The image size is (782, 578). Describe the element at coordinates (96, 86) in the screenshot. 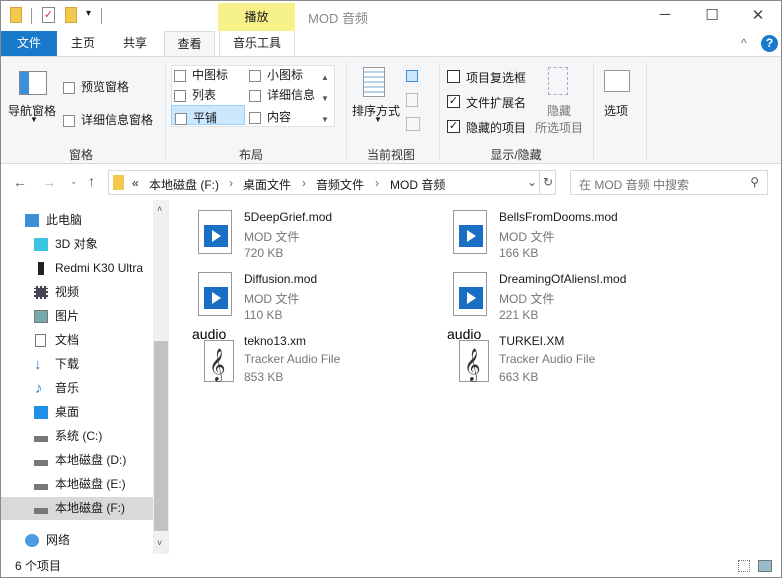

I see `preview-pane-button: 预览窗格` at that location.